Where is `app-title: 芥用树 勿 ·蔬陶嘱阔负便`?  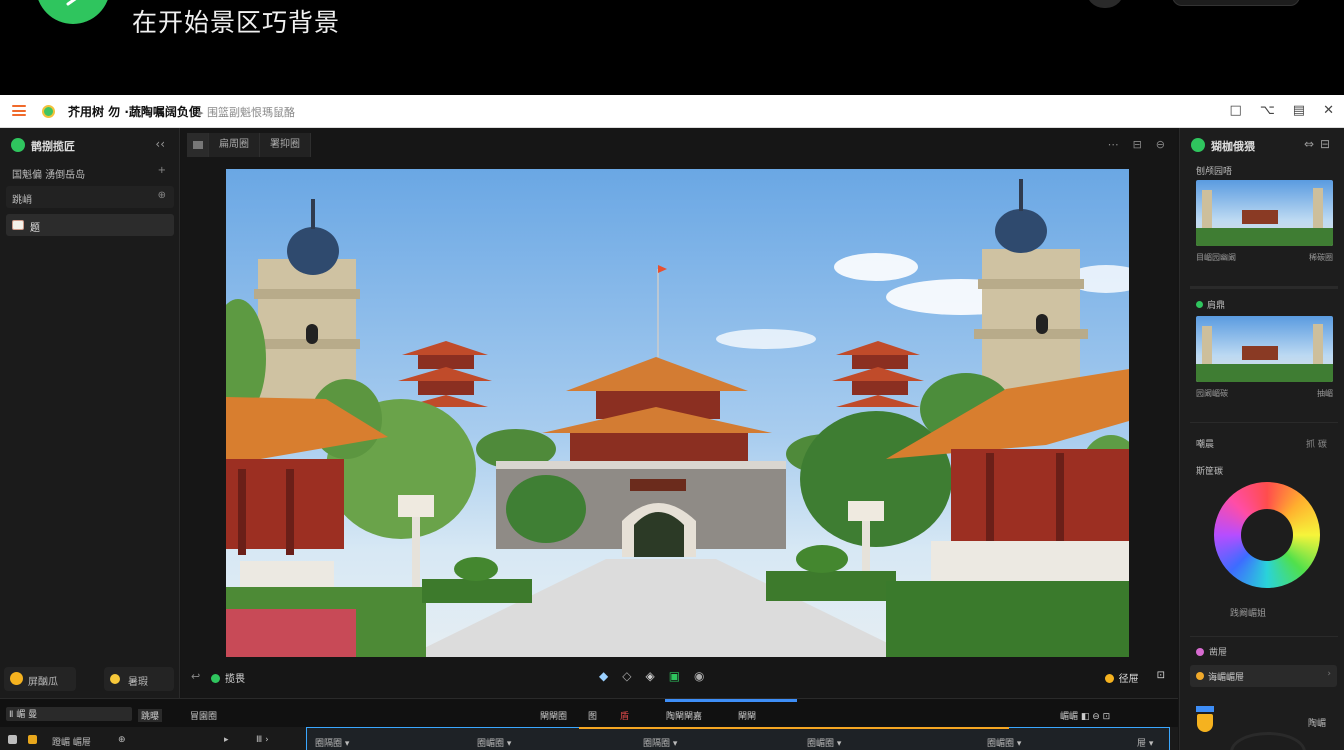 app-title: 芥用树 勿 ·蔬陶嘱阔负便 is located at coordinates (134, 112).